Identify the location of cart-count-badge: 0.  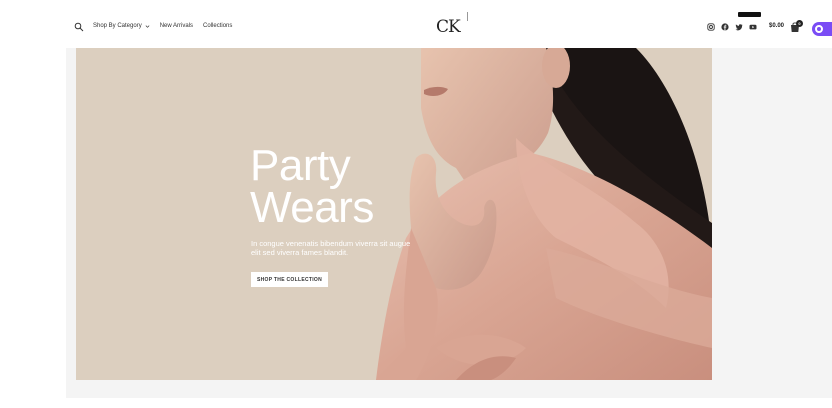
(799, 23).